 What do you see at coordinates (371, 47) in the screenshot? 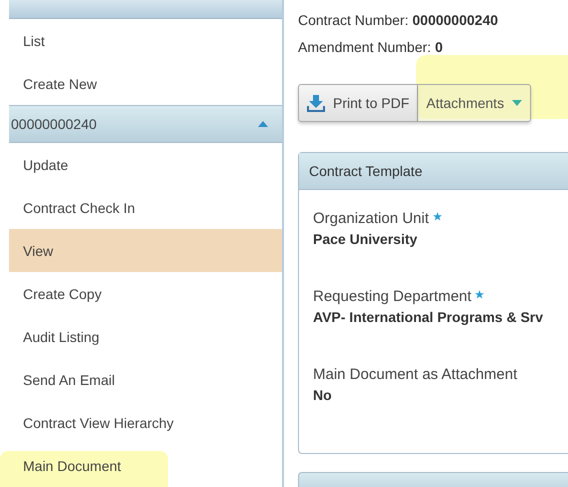
I see `amendment-number: Amendment Number: 0` at bounding box center [371, 47].